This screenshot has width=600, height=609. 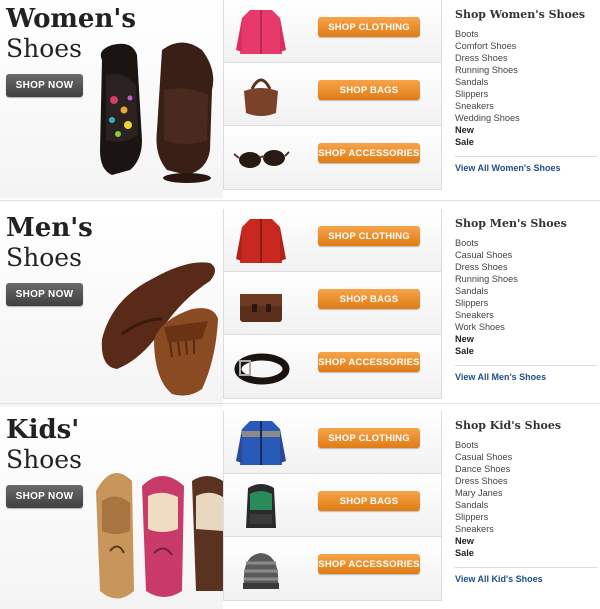 What do you see at coordinates (261, 506) in the screenshot?
I see `backpack-icon` at bounding box center [261, 506].